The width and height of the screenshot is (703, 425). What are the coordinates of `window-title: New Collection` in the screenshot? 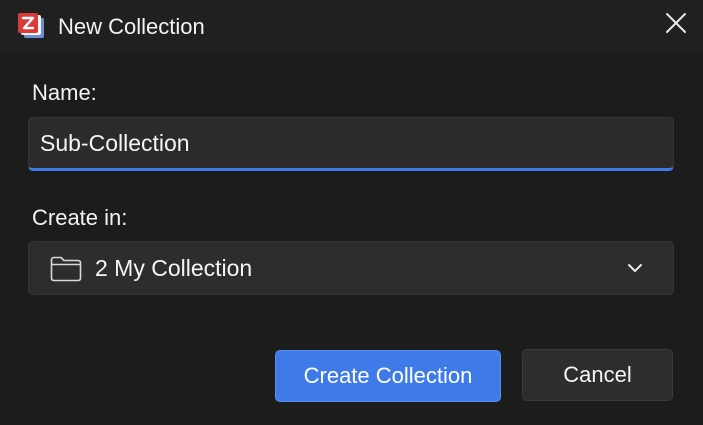 It's located at (131, 26).